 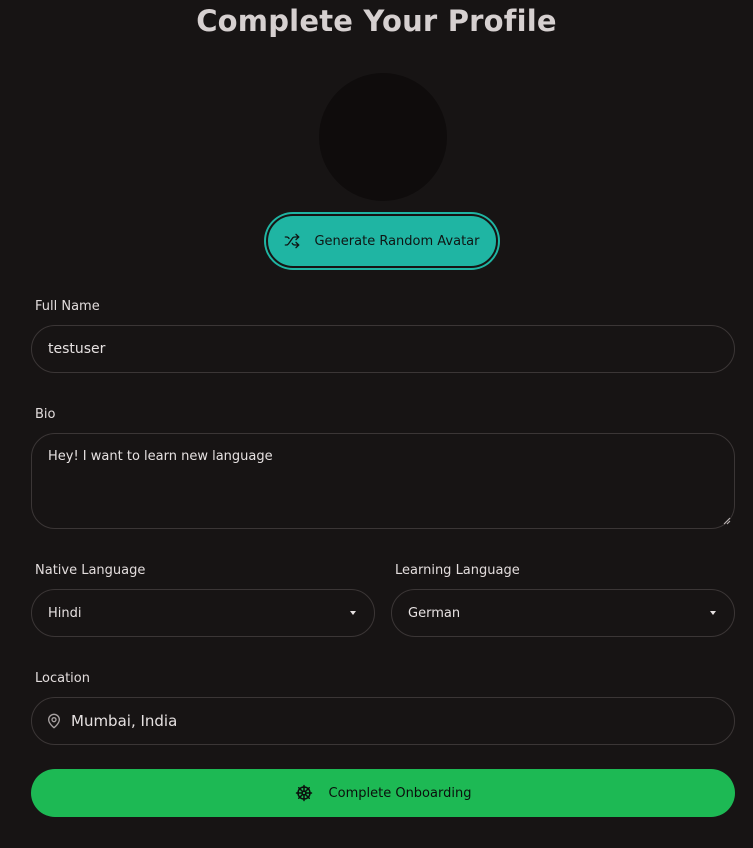 What do you see at coordinates (457, 570) in the screenshot?
I see `learning-language-label: Learning Language` at bounding box center [457, 570].